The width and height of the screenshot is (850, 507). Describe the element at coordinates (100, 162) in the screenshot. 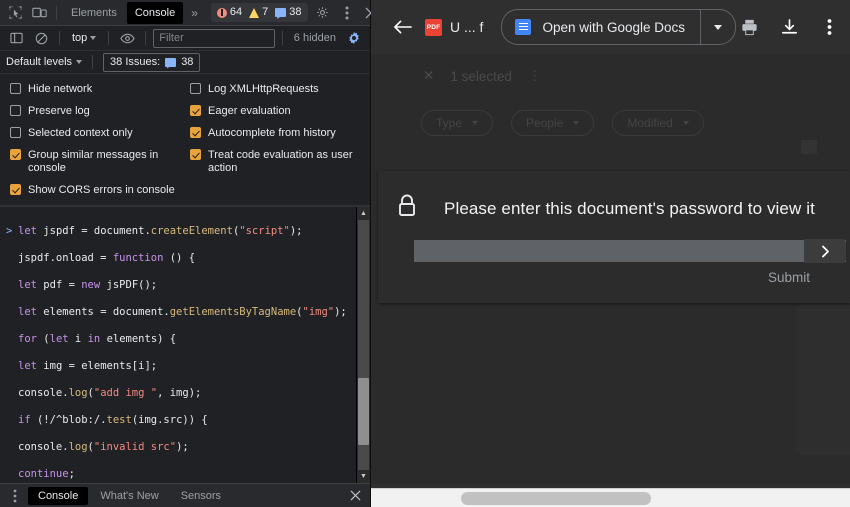

I see `setting-group-similar-messages: Group similar messages in console` at that location.